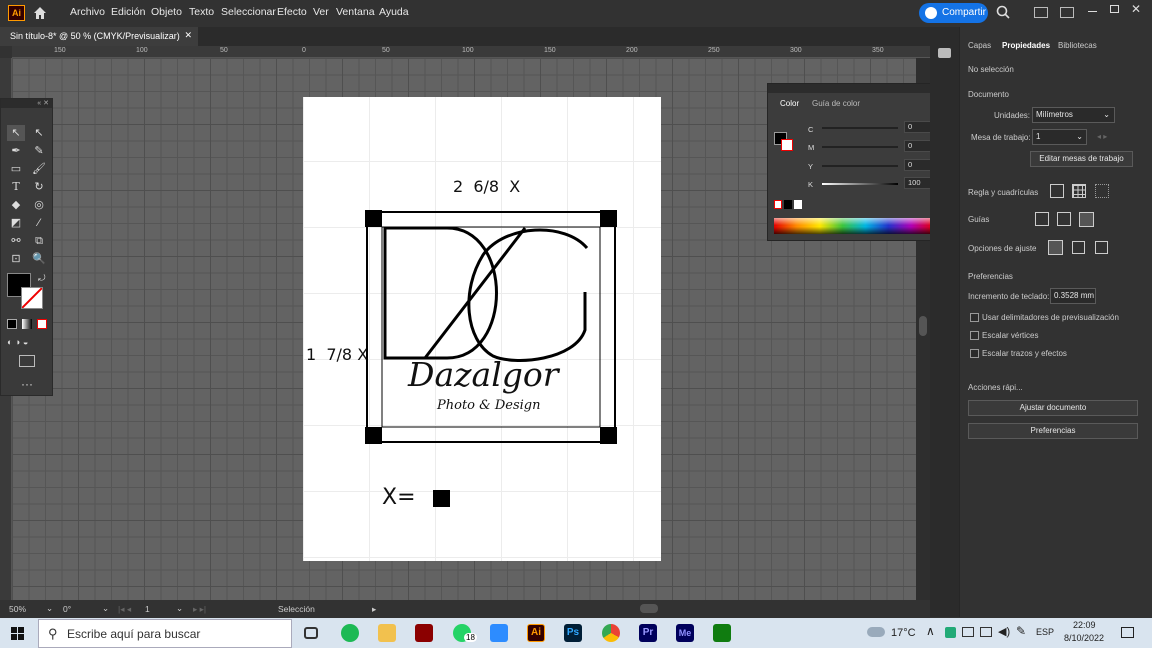  What do you see at coordinates (918, 127) in the screenshot?
I see `cyan-value-input: 0` at bounding box center [918, 127].